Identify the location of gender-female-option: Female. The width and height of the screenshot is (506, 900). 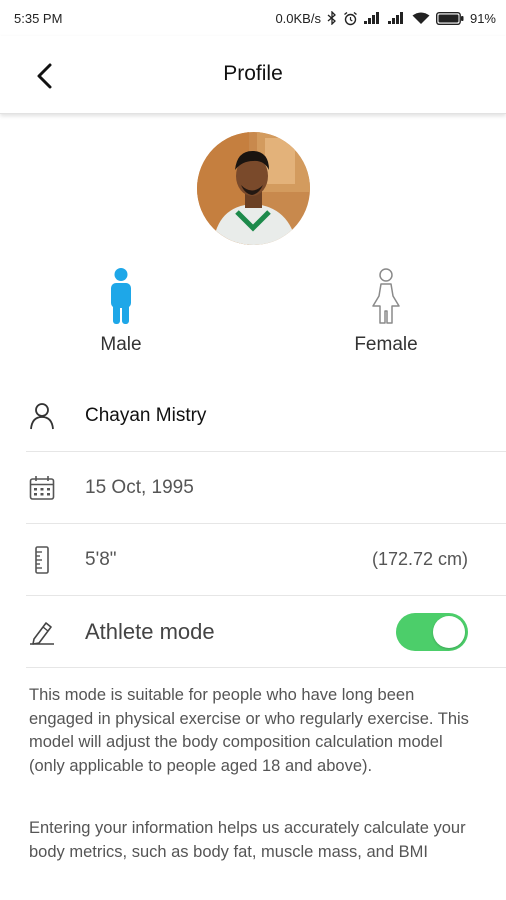
(386, 312).